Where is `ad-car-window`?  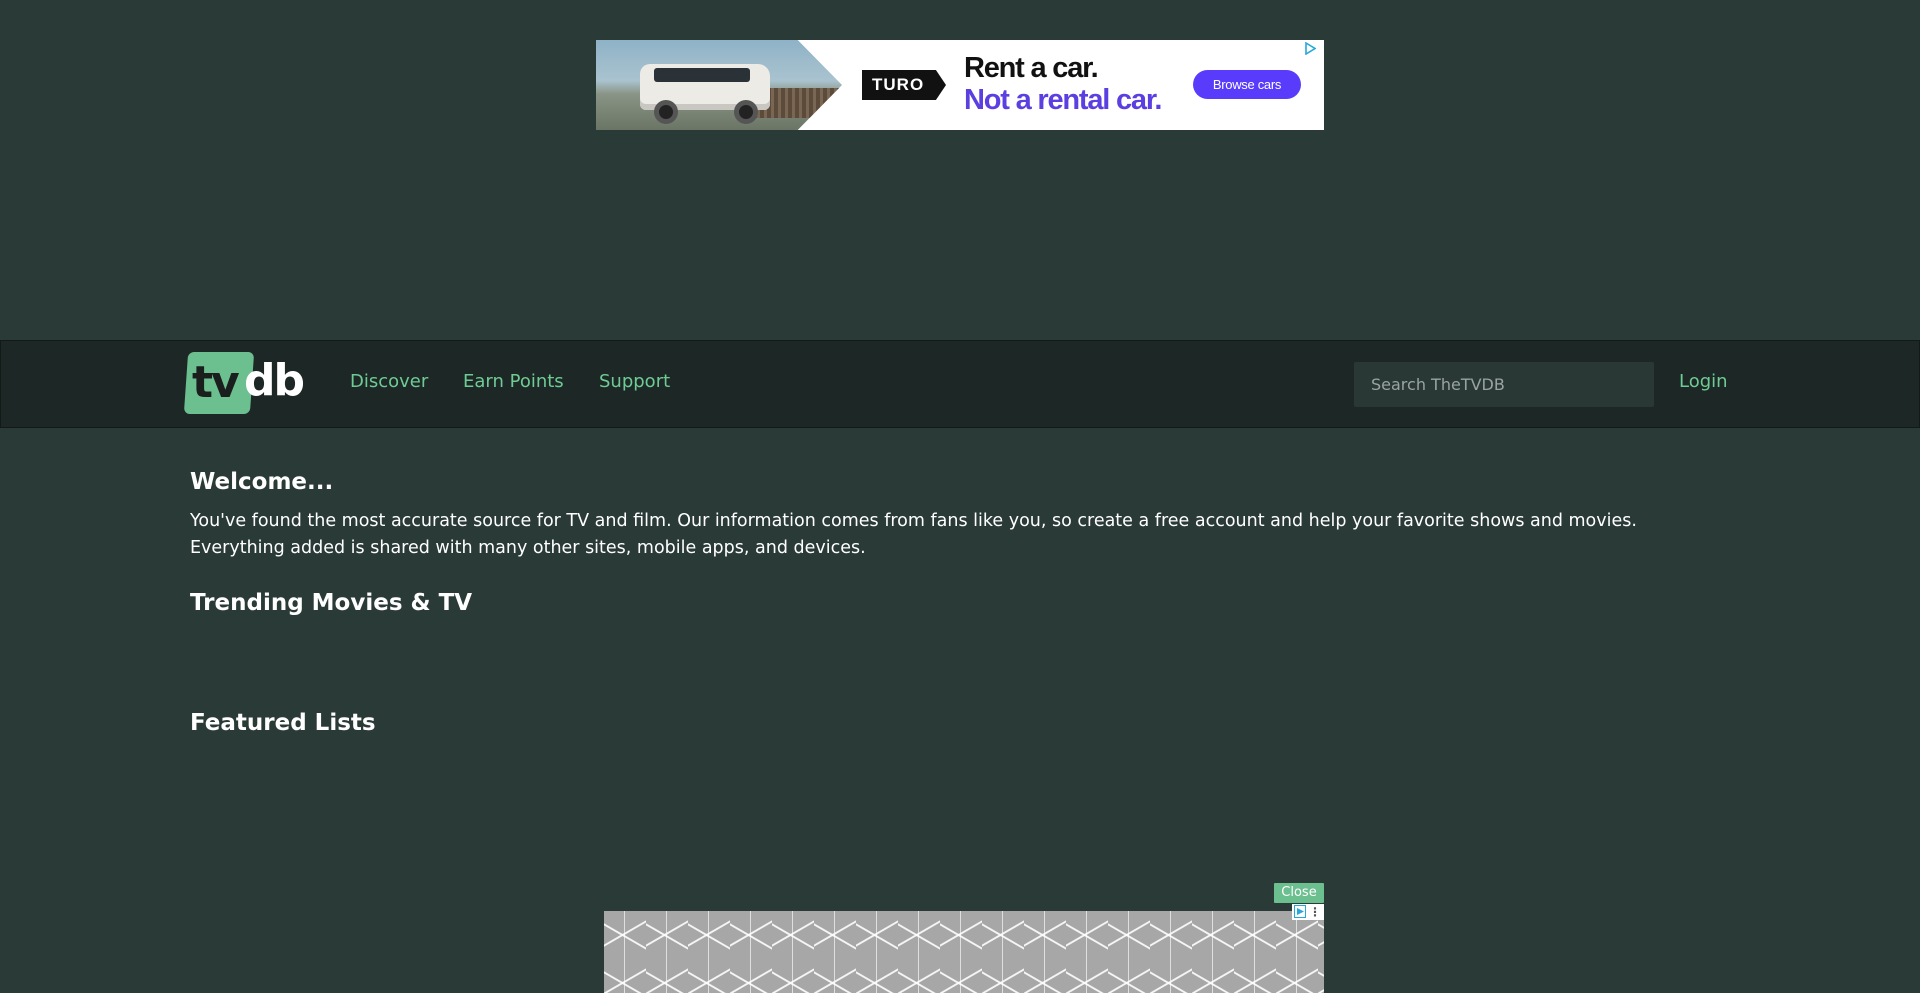 ad-car-window is located at coordinates (702, 75).